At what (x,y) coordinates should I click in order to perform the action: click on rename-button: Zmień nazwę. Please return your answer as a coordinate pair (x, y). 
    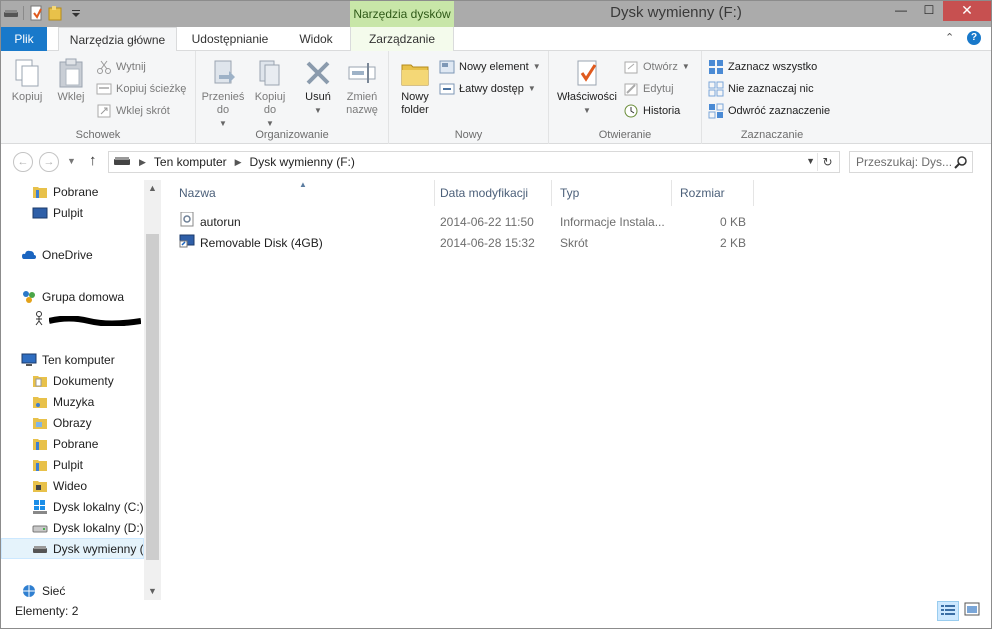
    Looking at the image, I should click on (362, 87).